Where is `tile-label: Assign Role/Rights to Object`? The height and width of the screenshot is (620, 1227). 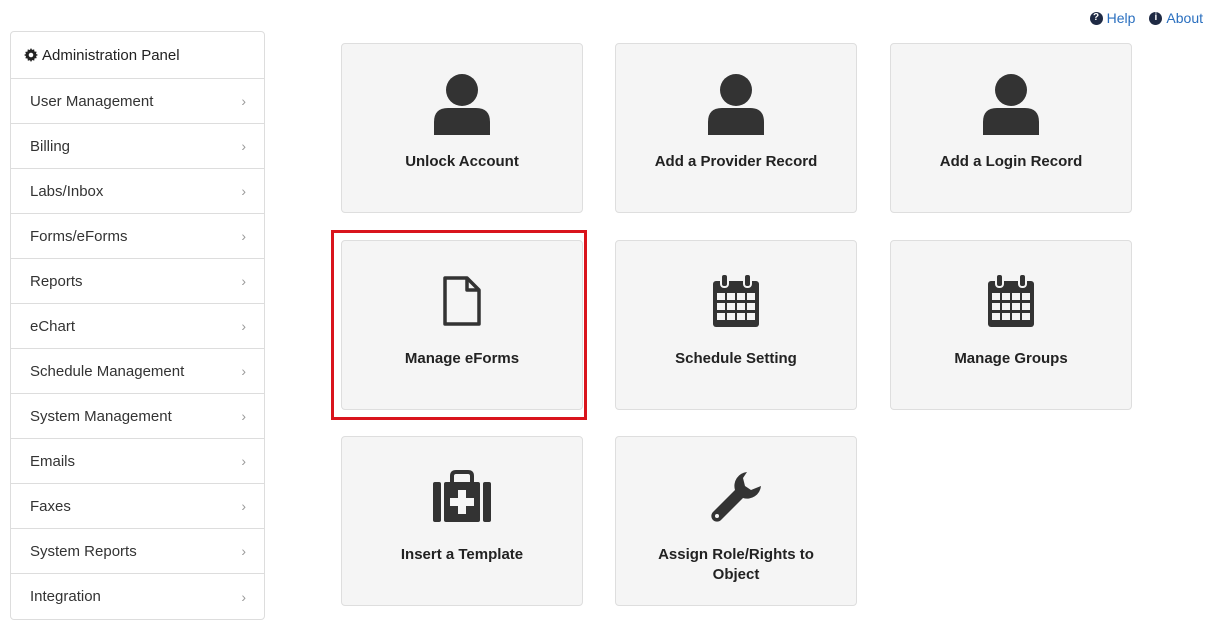 tile-label: Assign Role/Rights to Object is located at coordinates (736, 564).